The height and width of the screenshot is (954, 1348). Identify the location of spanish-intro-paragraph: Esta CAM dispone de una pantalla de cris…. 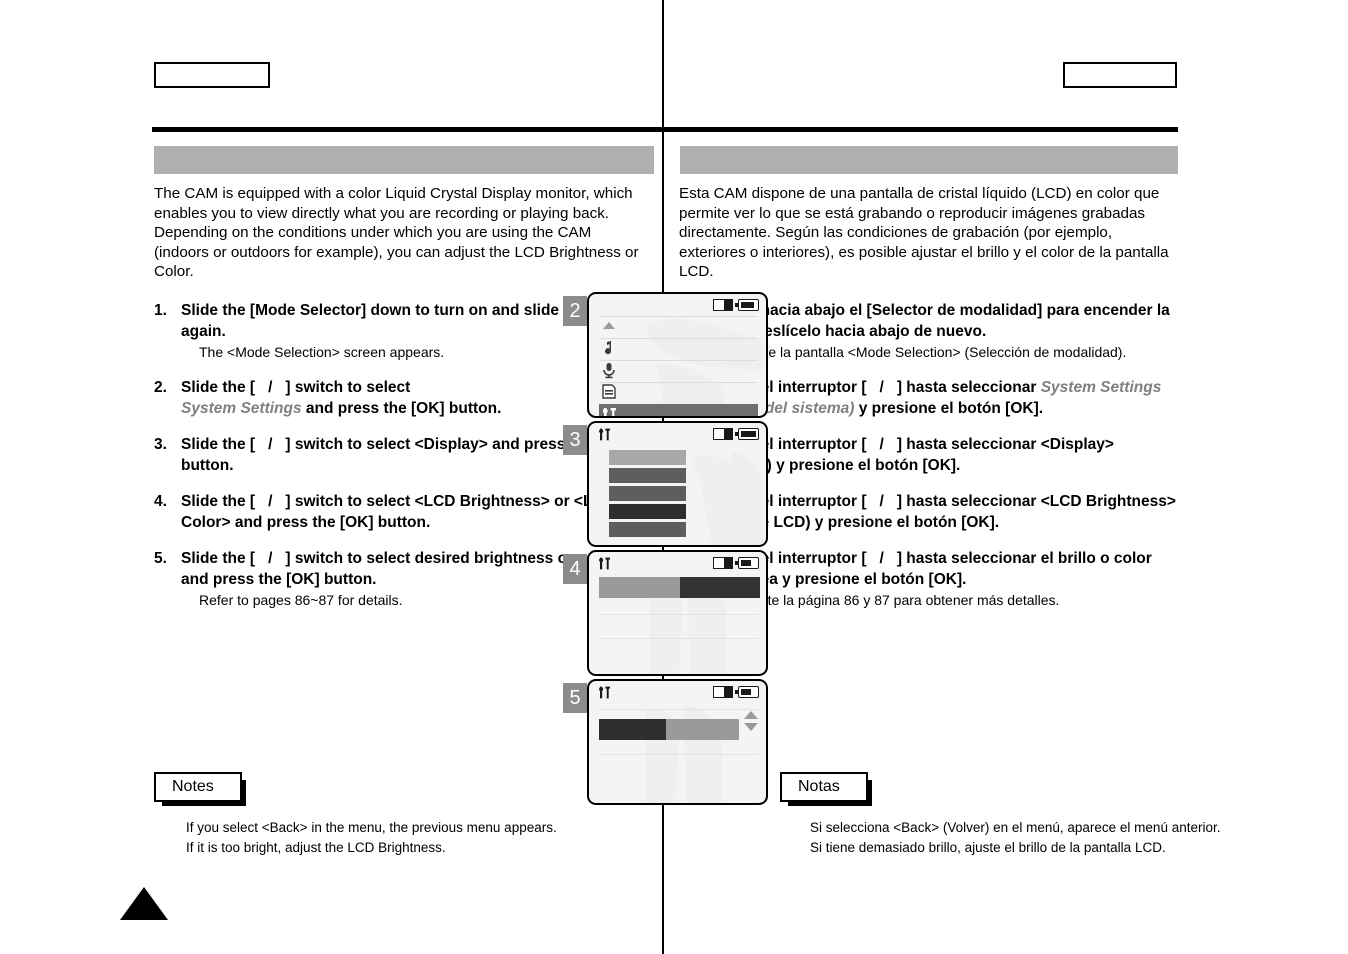
(924, 232).